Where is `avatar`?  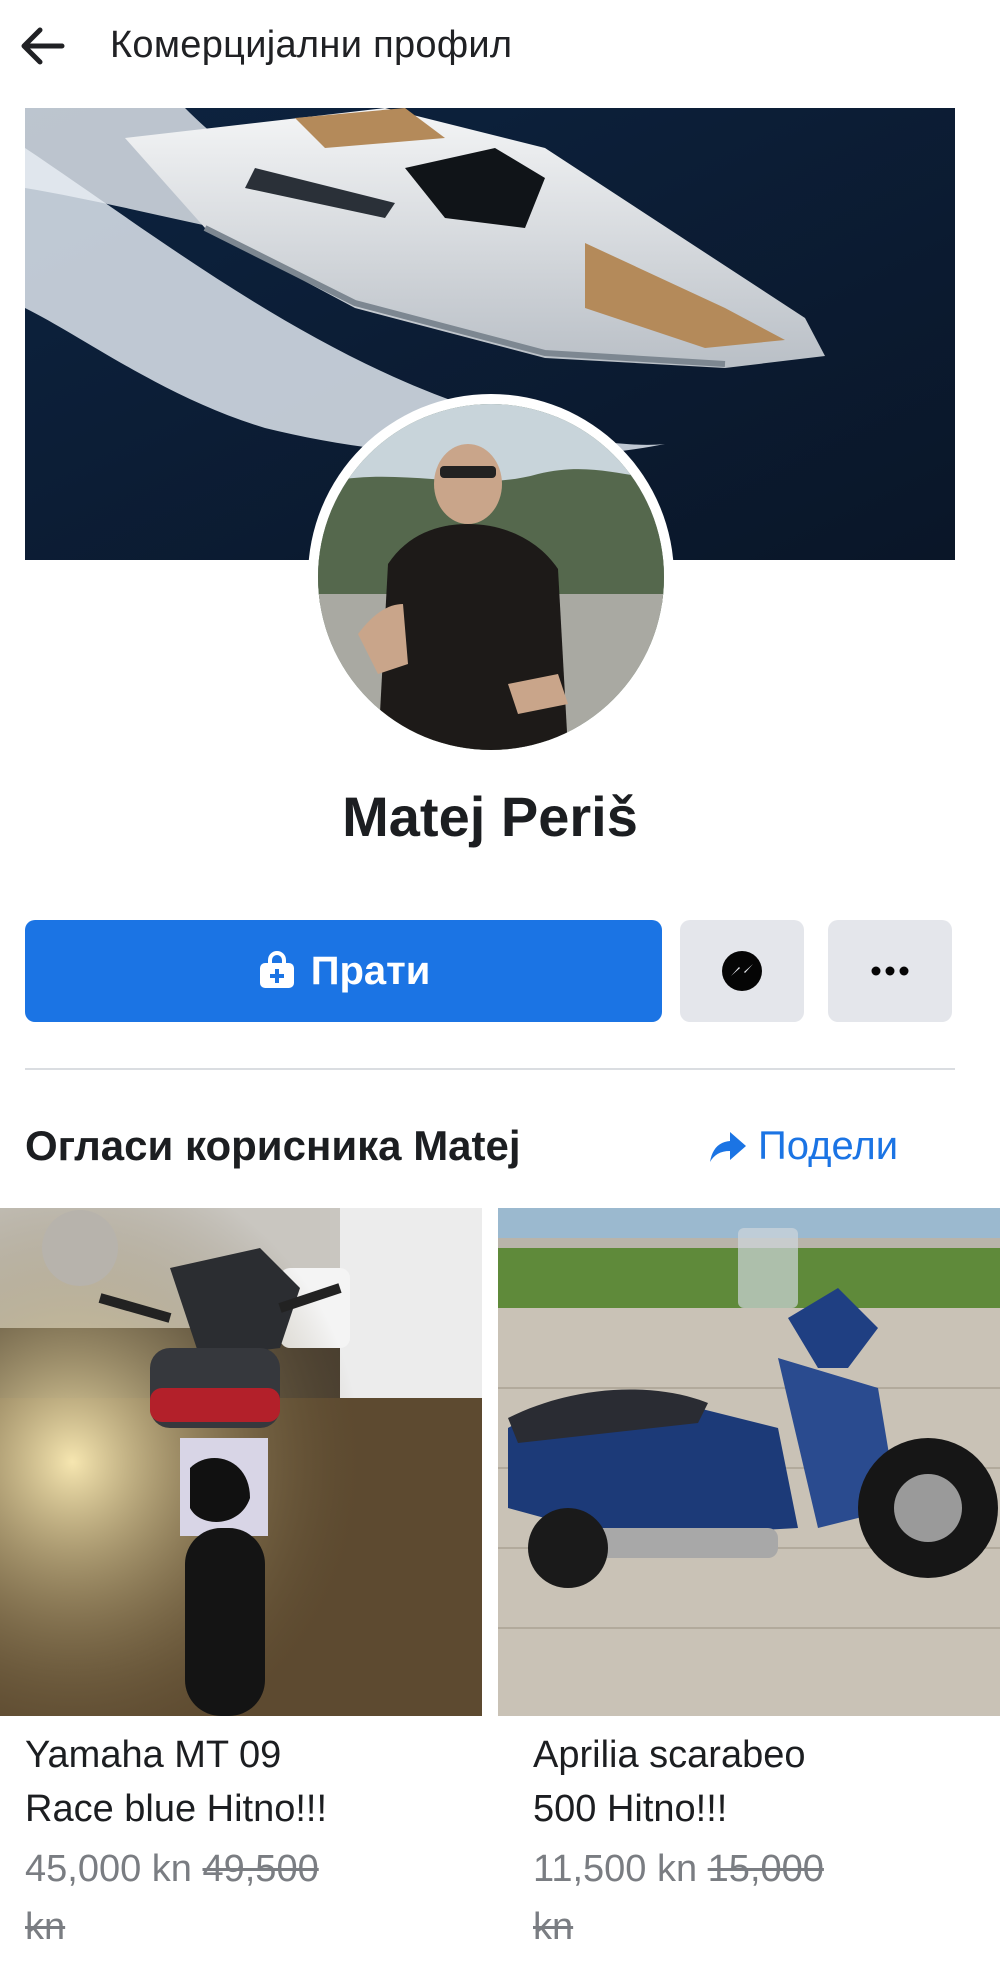 avatar is located at coordinates (491, 577).